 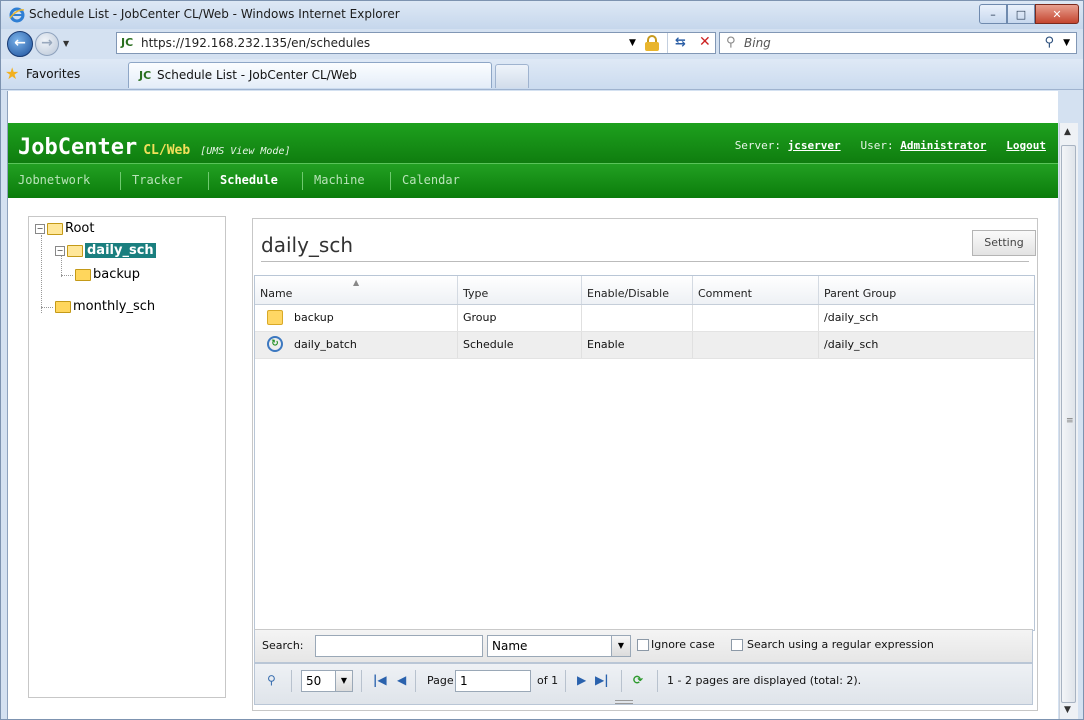 I want to click on menu-machine: Machine, so click(x=339, y=180).